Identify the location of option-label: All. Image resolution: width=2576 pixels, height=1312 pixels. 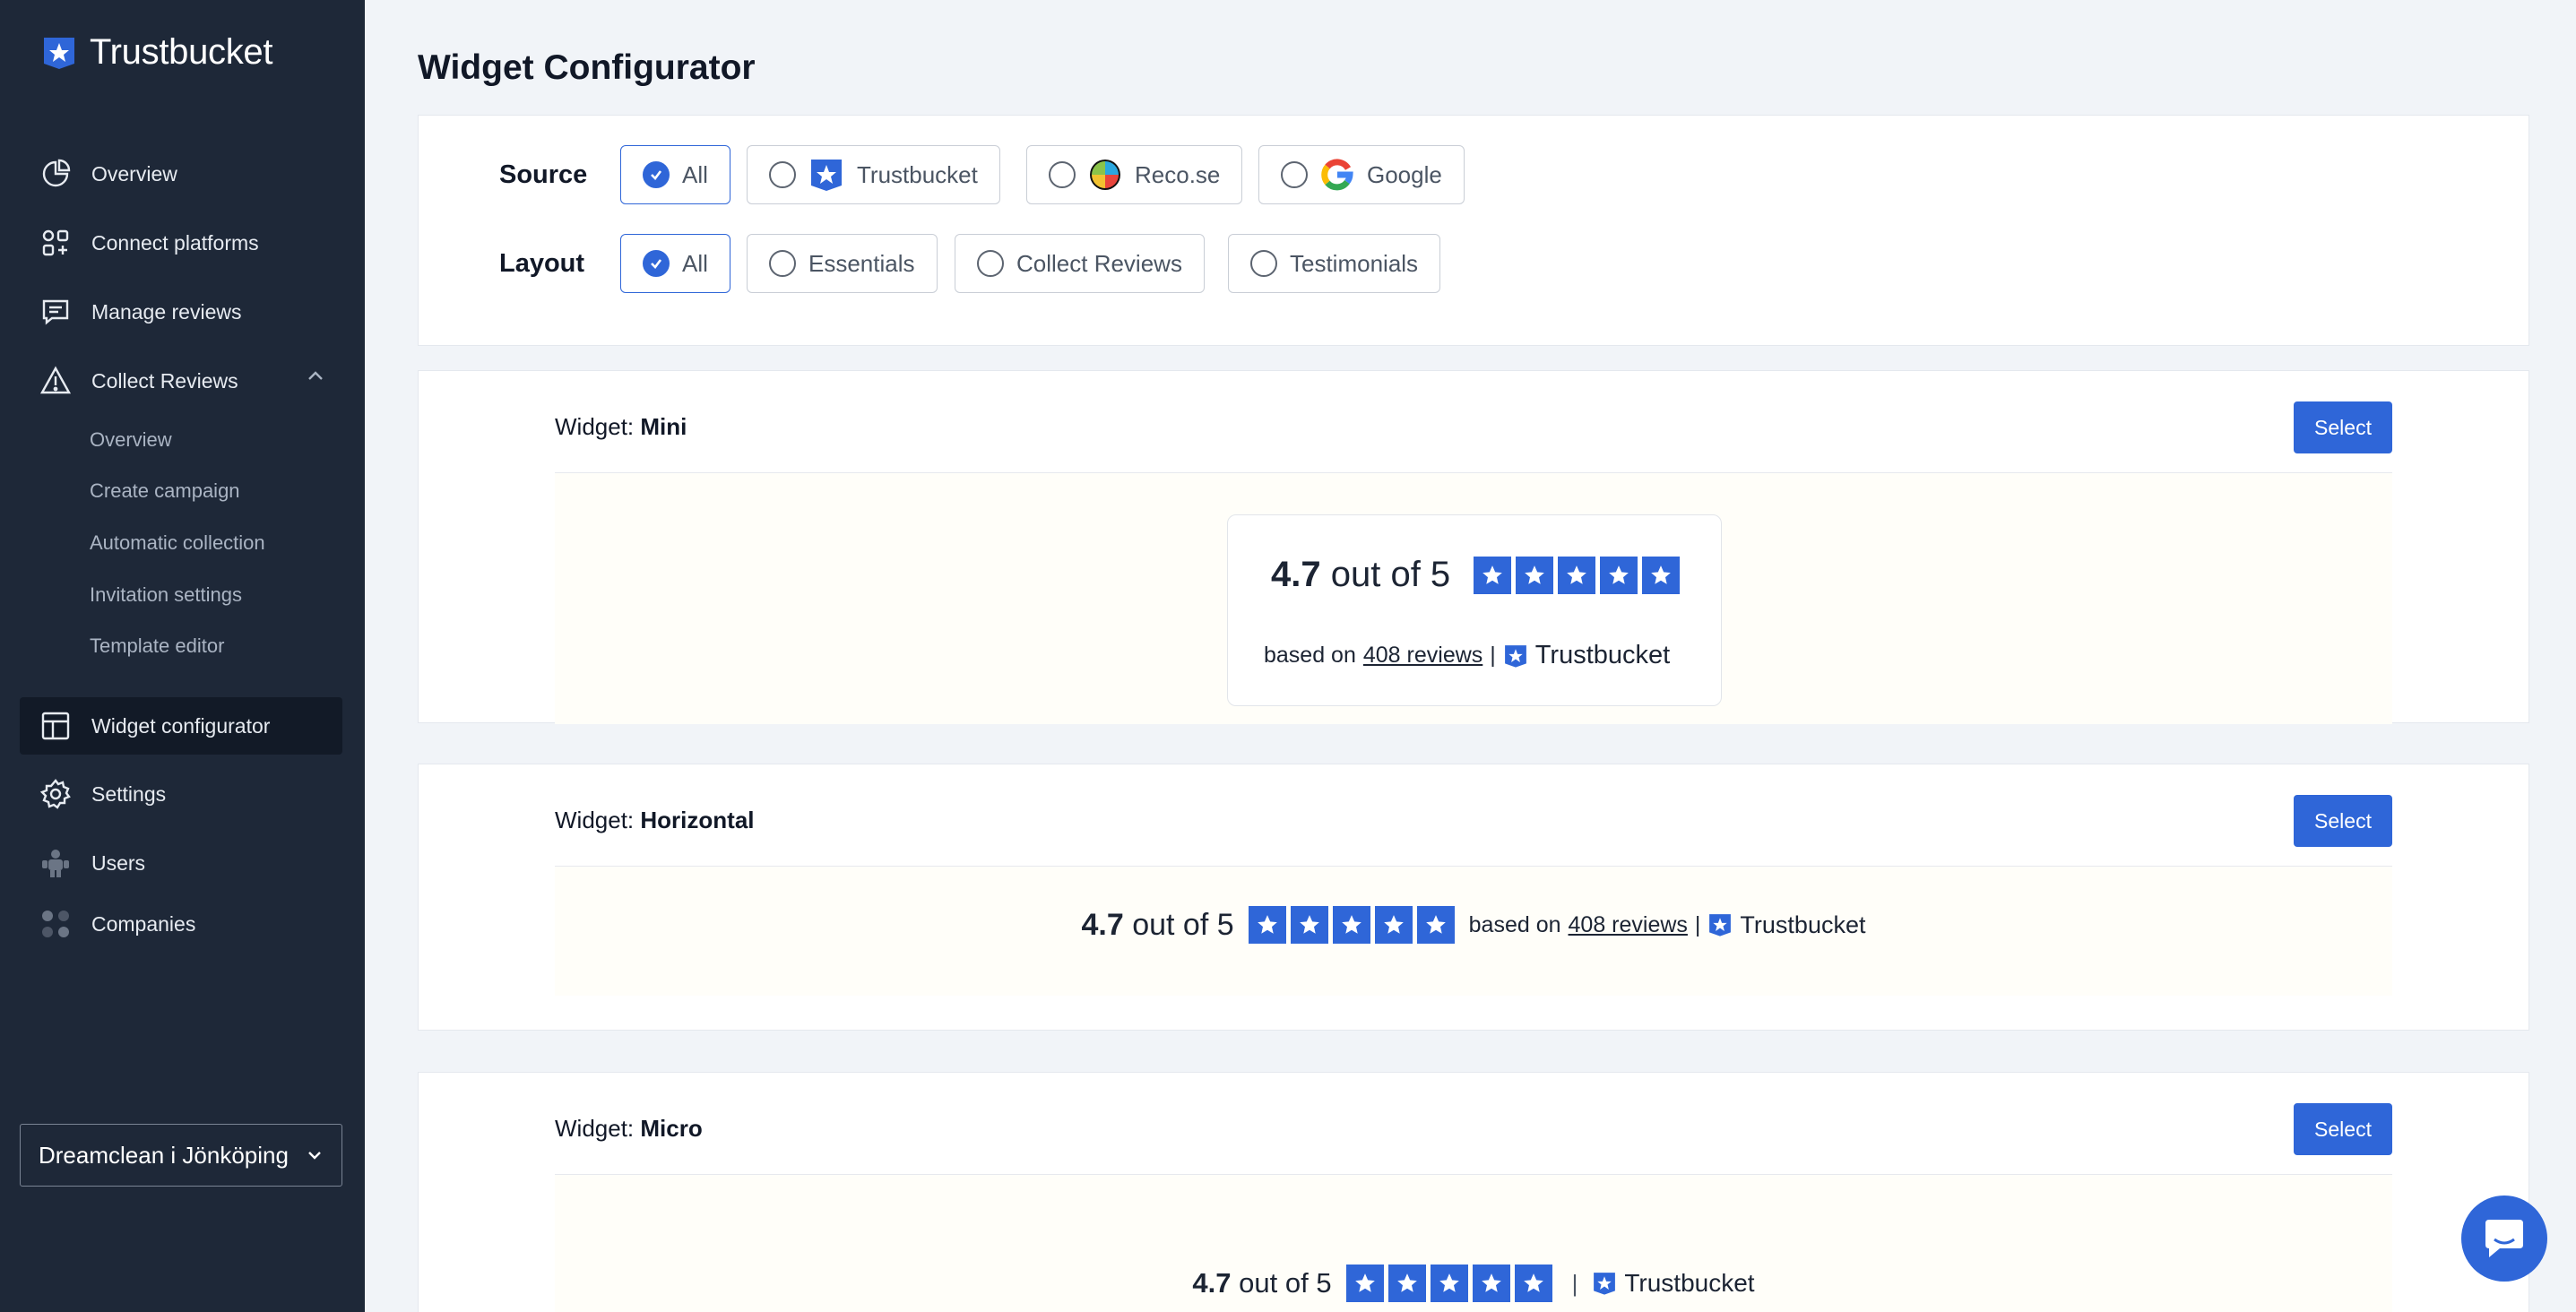
(695, 174).